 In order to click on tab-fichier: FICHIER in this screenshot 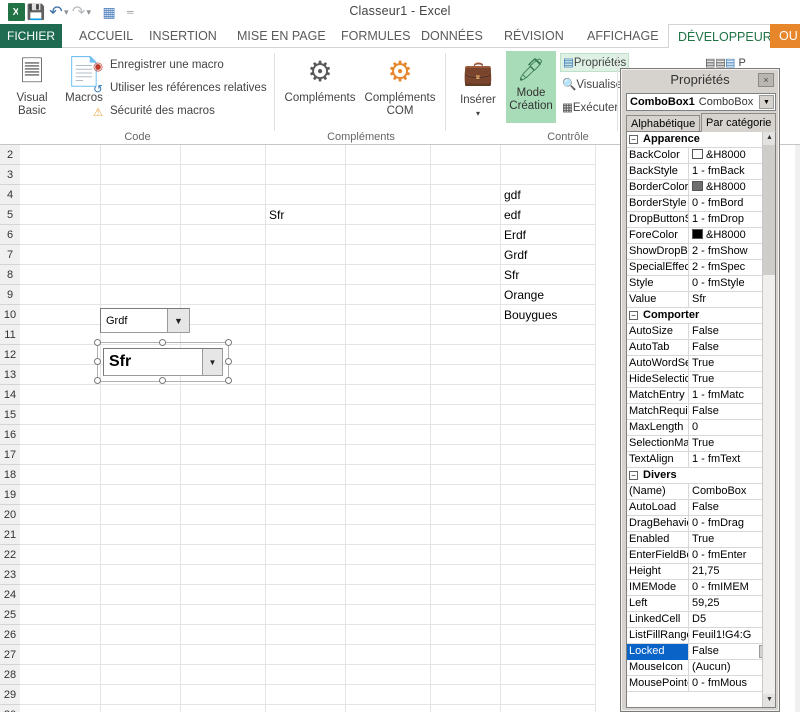, I will do `click(31, 36)`.